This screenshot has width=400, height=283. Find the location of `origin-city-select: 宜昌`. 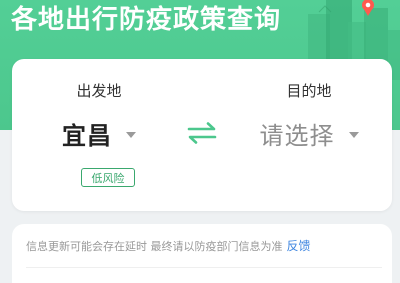

origin-city-select: 宜昌 is located at coordinates (99, 133).